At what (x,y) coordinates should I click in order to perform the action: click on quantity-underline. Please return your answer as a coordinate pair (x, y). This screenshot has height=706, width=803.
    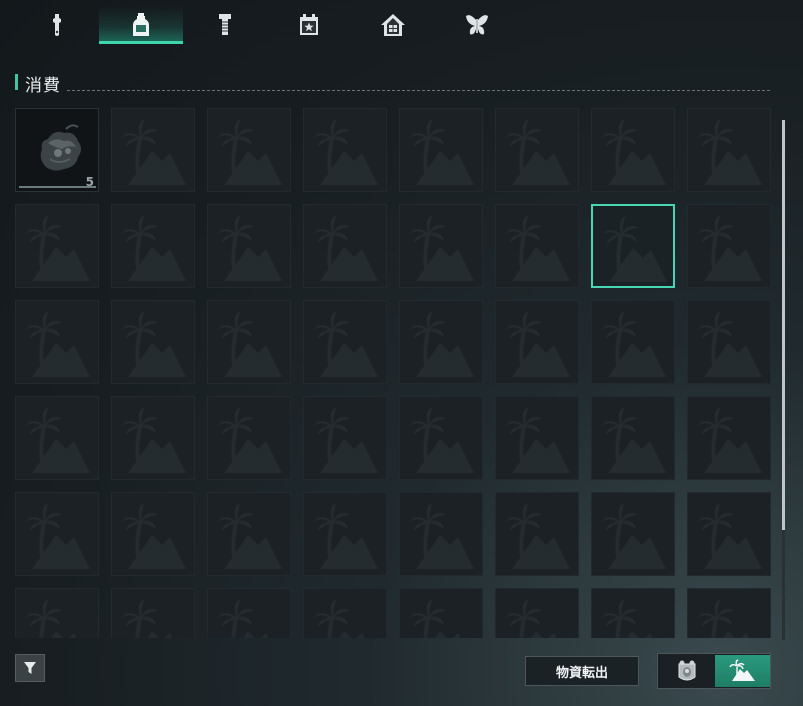
    Looking at the image, I should click on (57, 187).